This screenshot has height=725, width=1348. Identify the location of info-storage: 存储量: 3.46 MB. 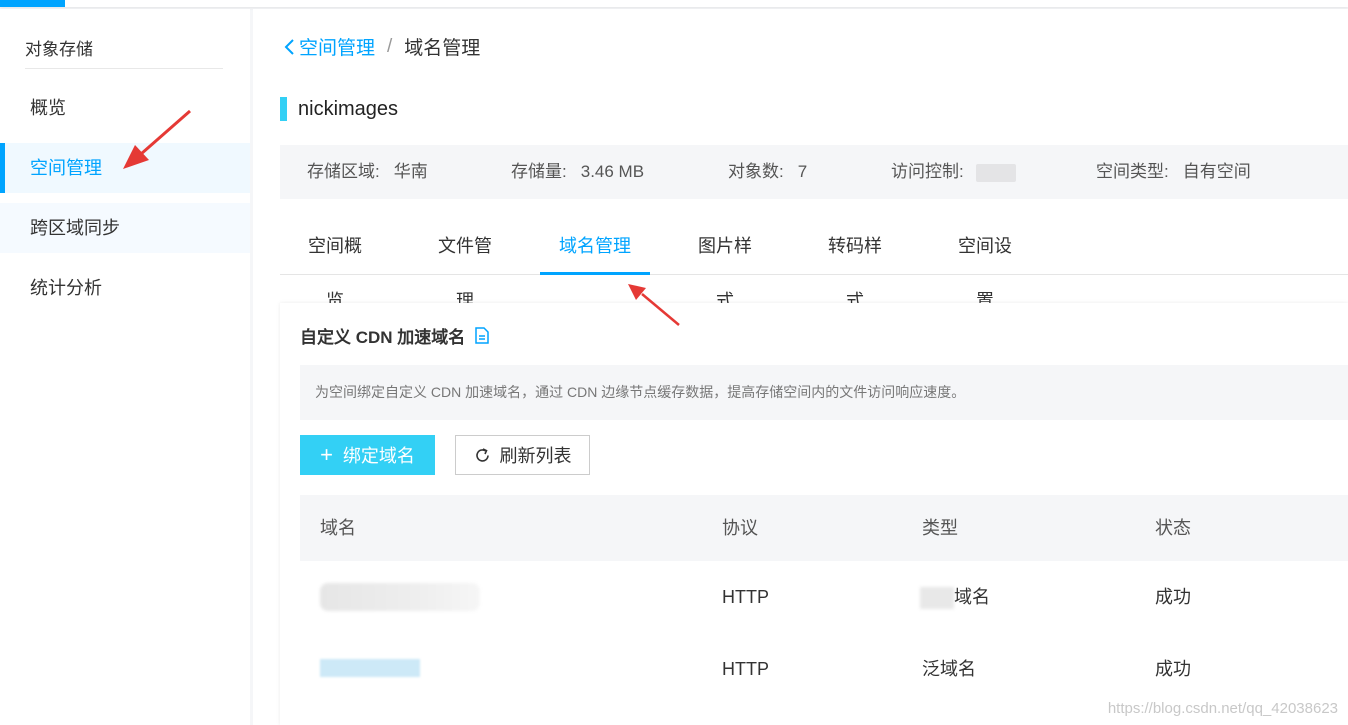
(577, 172).